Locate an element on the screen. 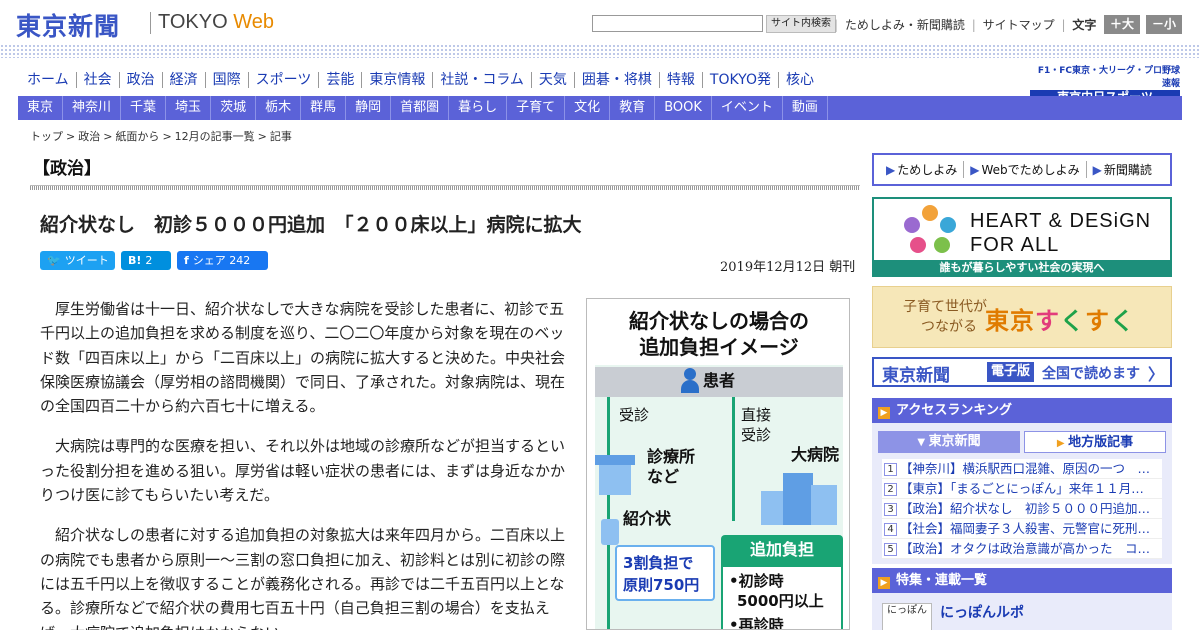  region-nav-item: 静岡 is located at coordinates (369, 108).